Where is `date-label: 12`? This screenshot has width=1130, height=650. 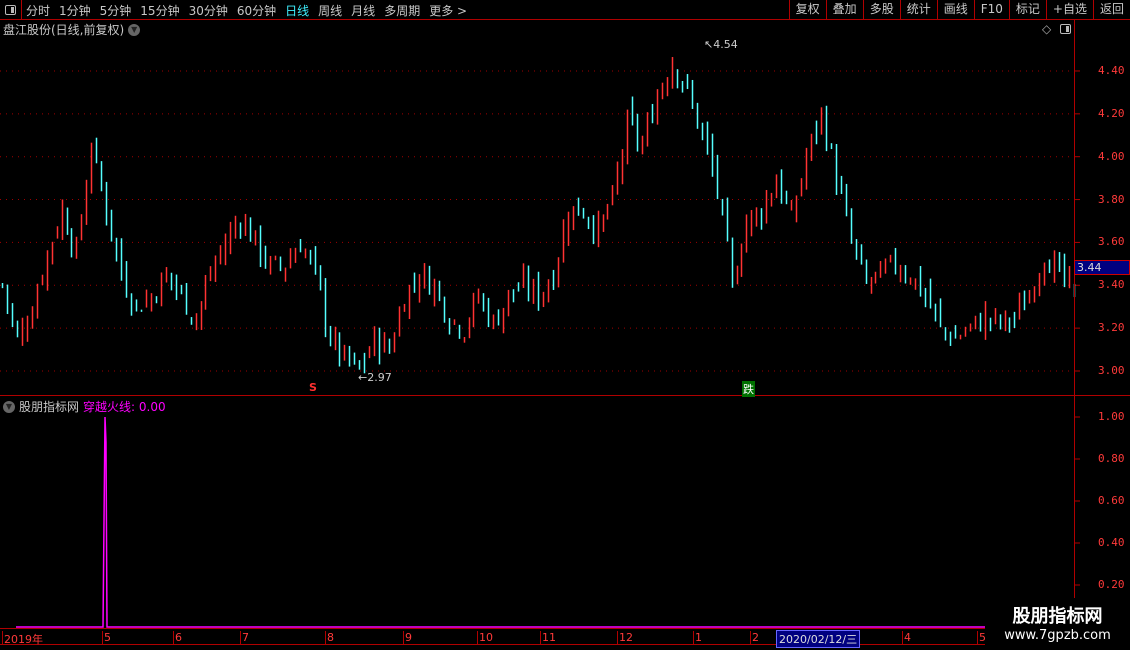
date-label: 12 is located at coordinates (625, 638).